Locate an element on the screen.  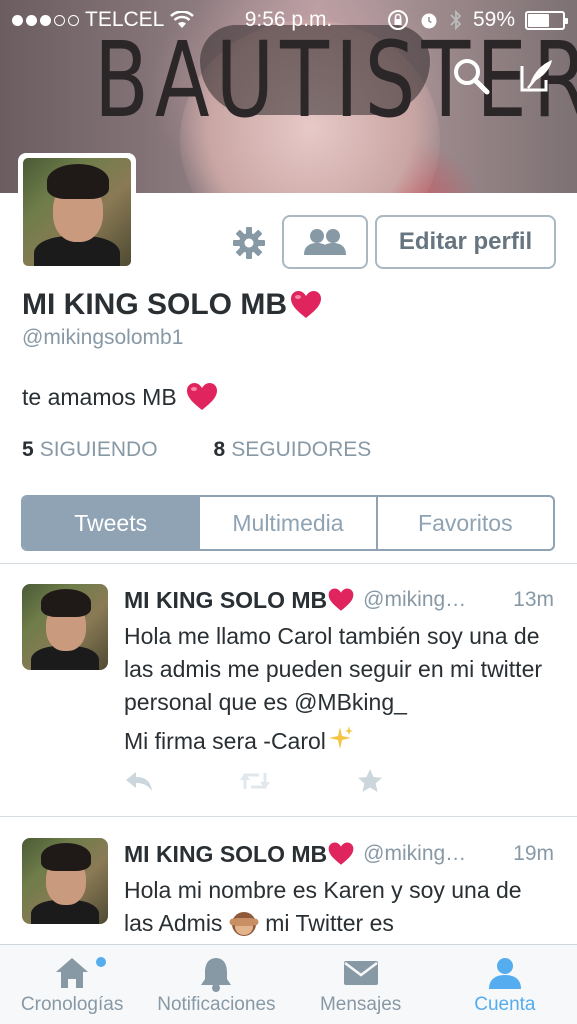
avatar-photo is located at coordinates (77, 212).